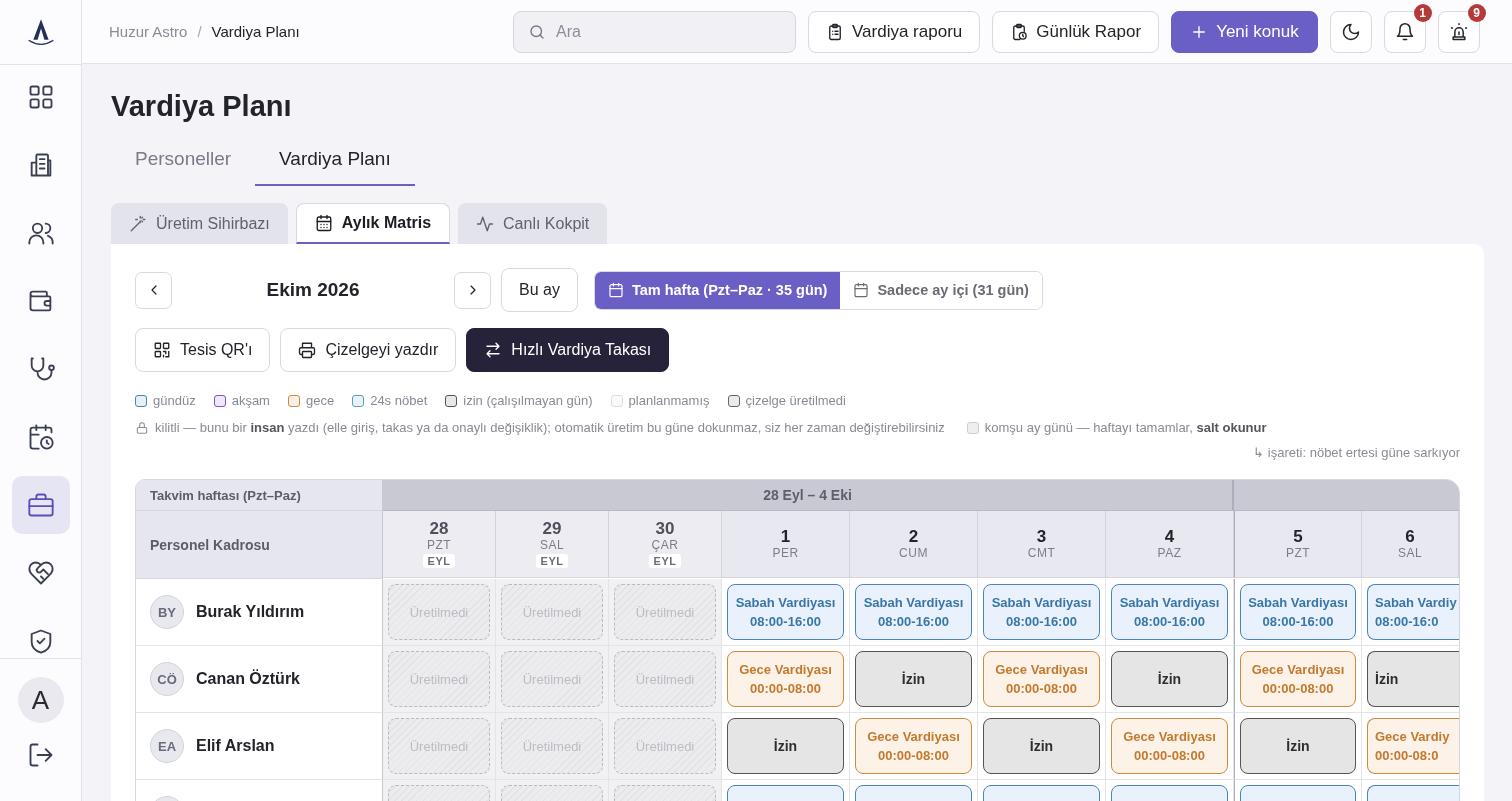 The image size is (1512, 801). Describe the element at coordinates (568, 350) in the screenshot. I see `swap-button: Hızlı Vardiya Takası` at that location.